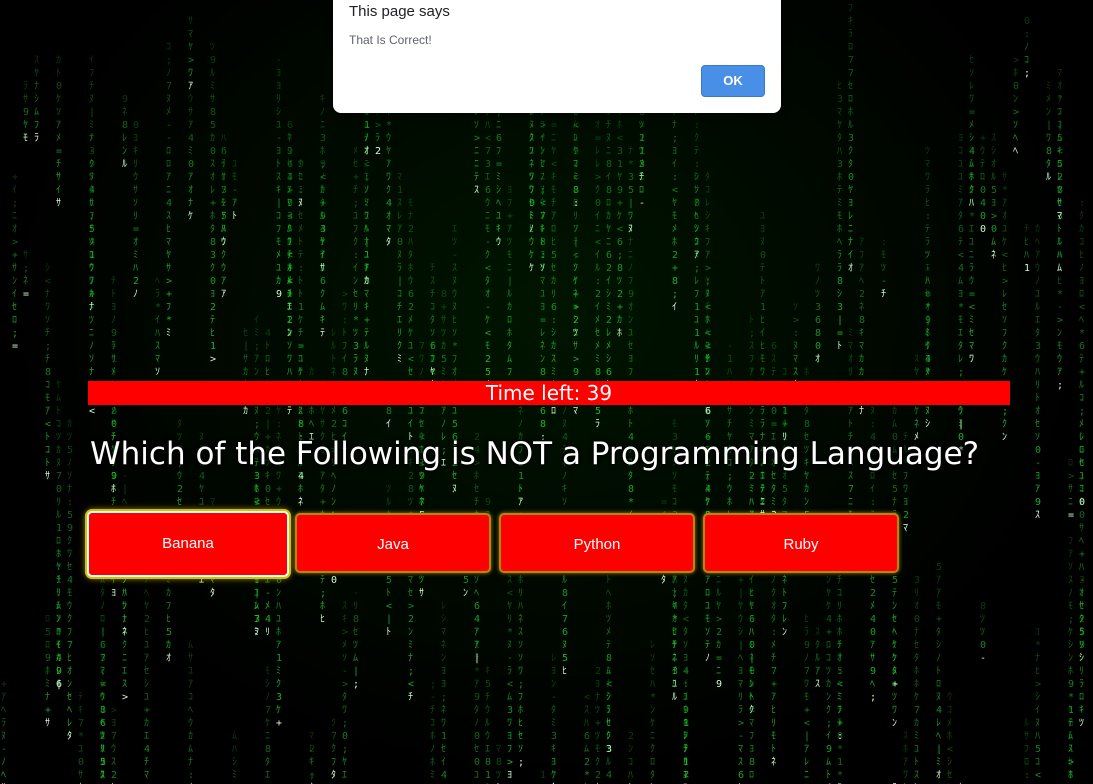 The image size is (1093, 784). I want to click on svg-text: 9, so click(807, 645).